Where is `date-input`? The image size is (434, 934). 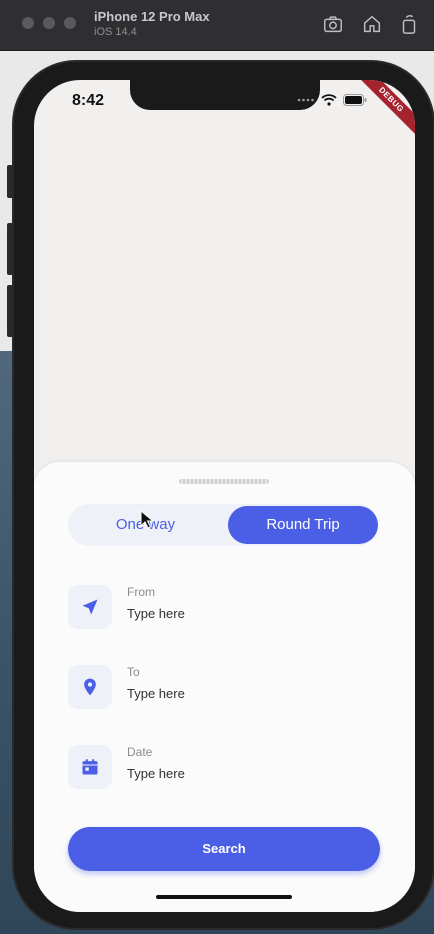 date-input is located at coordinates (242, 773).